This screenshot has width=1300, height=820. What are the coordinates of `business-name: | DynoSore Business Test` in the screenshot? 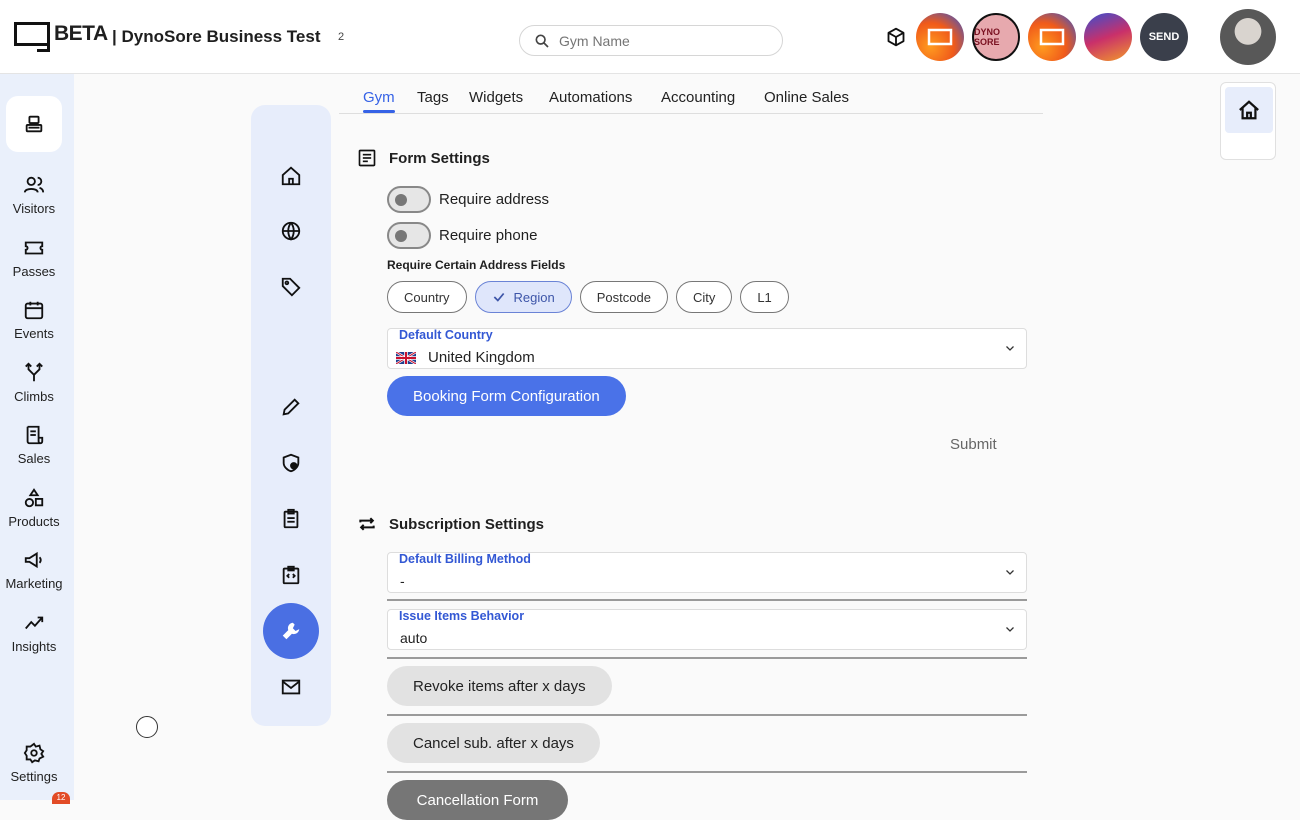 It's located at (216, 37).